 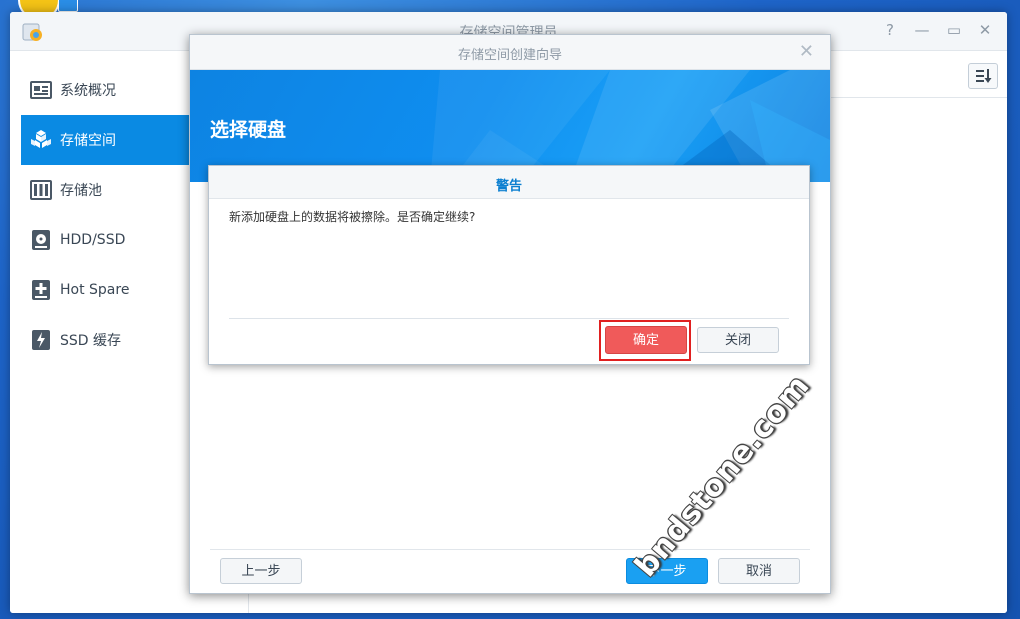 I want to click on warning-message: 新添加硬盘上的数据将被擦除。是否确定继续?, so click(x=352, y=217).